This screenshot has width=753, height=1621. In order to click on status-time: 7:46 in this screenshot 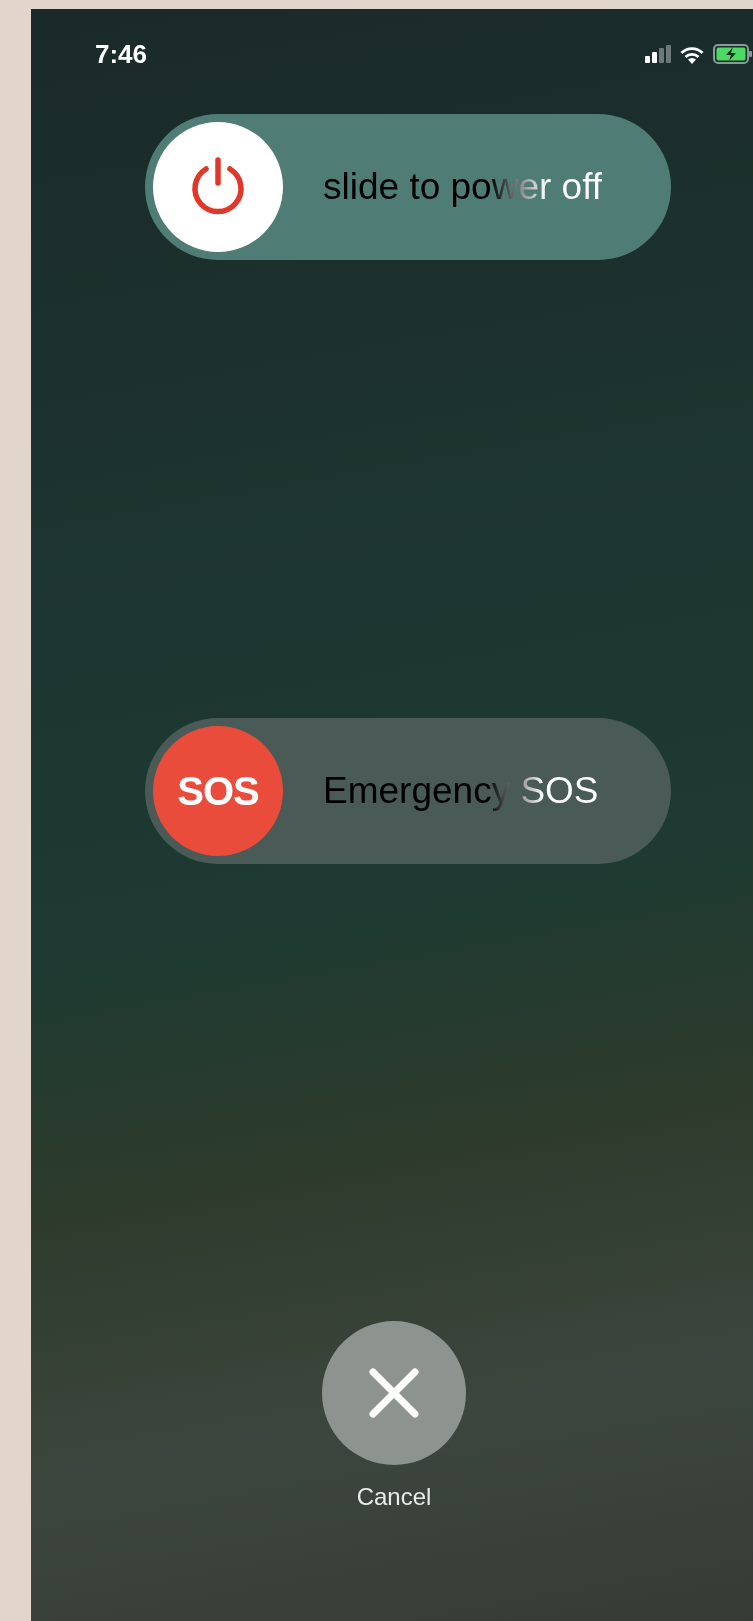, I will do `click(121, 54)`.